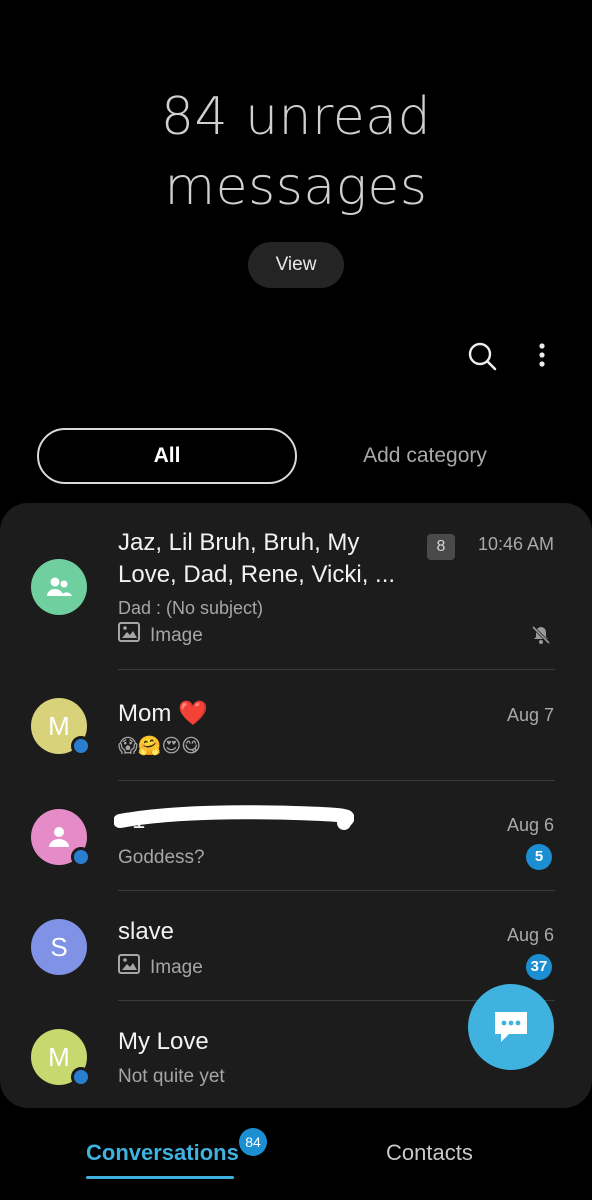 Image resolution: width=592 pixels, height=1200 pixels. What do you see at coordinates (162, 1153) in the screenshot?
I see `tab-conversations: Conversations` at bounding box center [162, 1153].